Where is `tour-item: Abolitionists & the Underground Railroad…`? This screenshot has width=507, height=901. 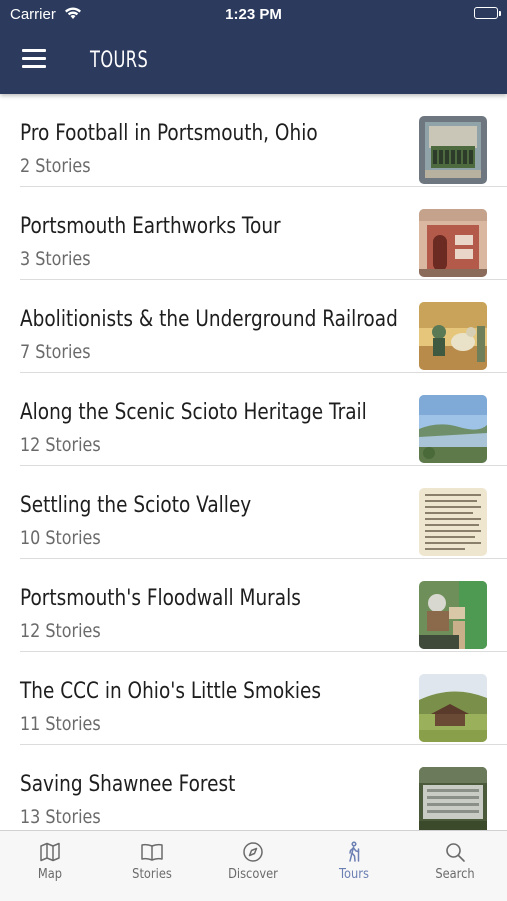 tour-item: Abolitionists & the Underground Railroad… is located at coordinates (253, 326).